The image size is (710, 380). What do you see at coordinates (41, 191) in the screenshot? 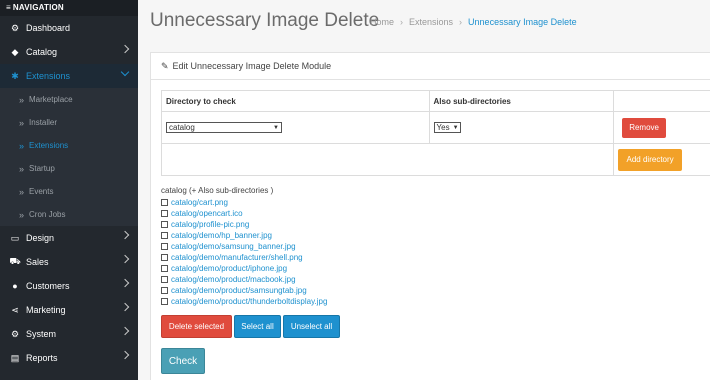
I see `submenu-item-label: Events` at bounding box center [41, 191].